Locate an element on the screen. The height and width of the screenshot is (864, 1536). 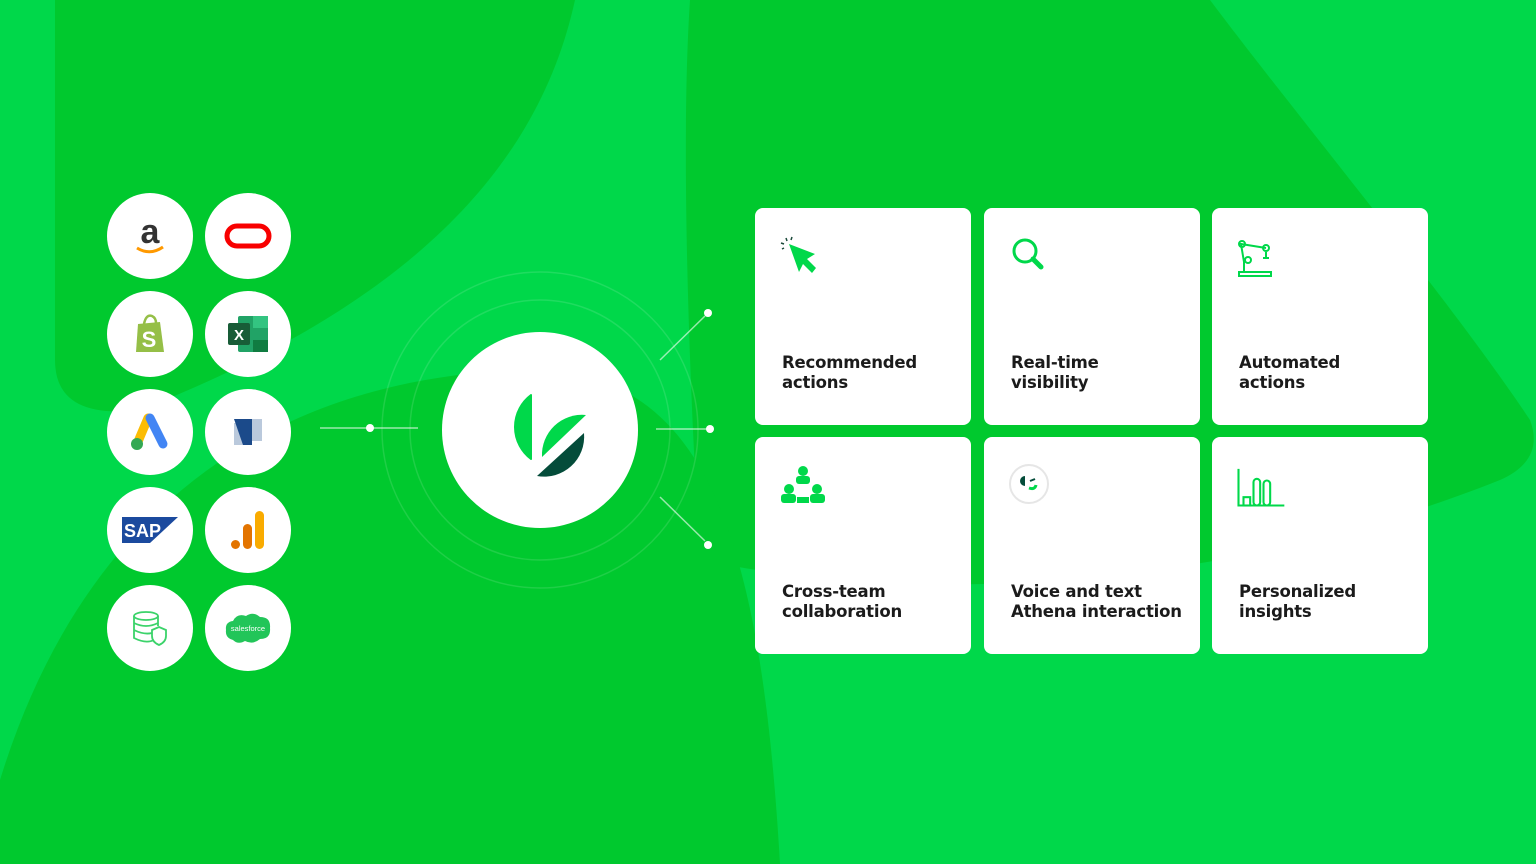
sap-logo: SAP is located at coordinates (150, 530).